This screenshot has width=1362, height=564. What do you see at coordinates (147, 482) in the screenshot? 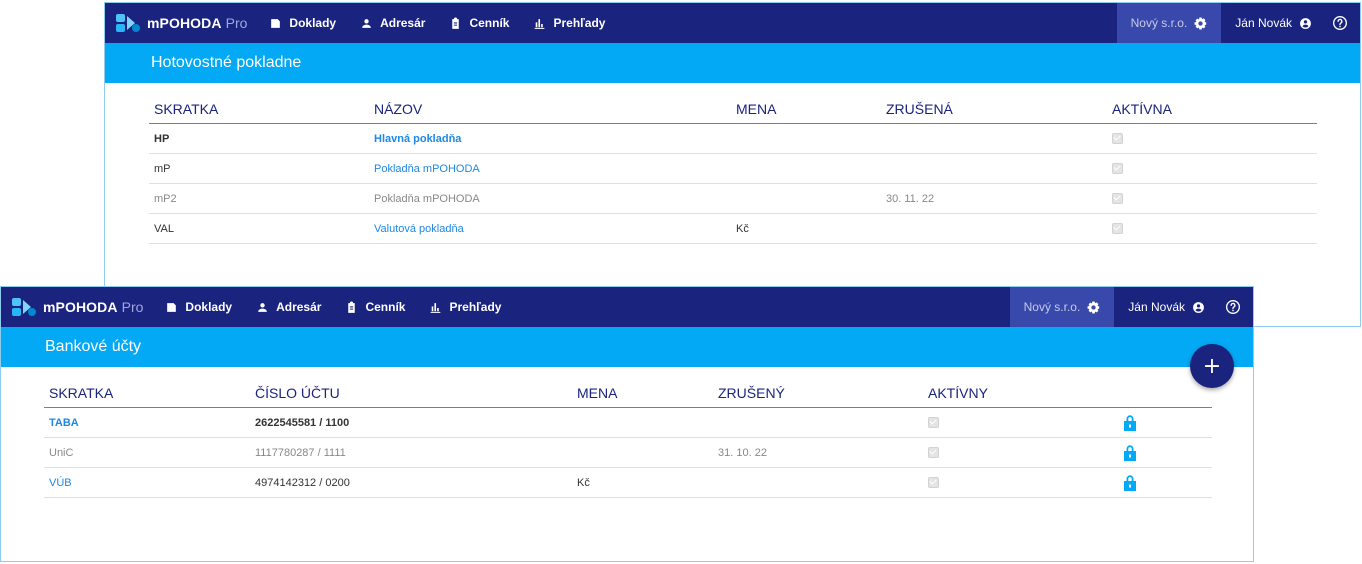
I see `cell-code: VÚB` at bounding box center [147, 482].